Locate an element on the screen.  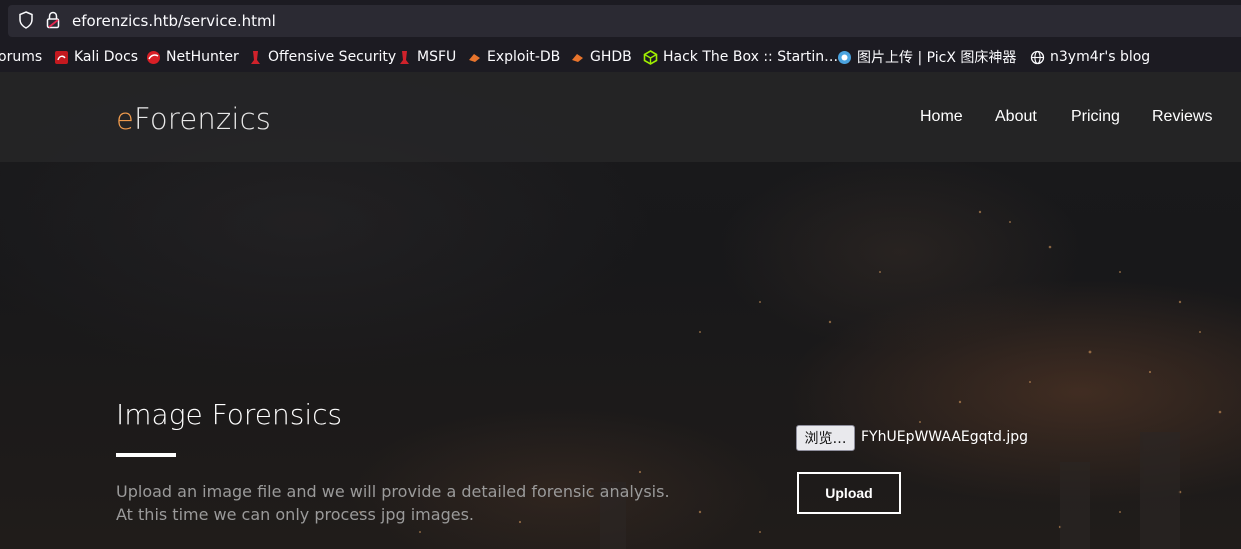
bookmark-nethunter: NetHunter is located at coordinates (192, 57).